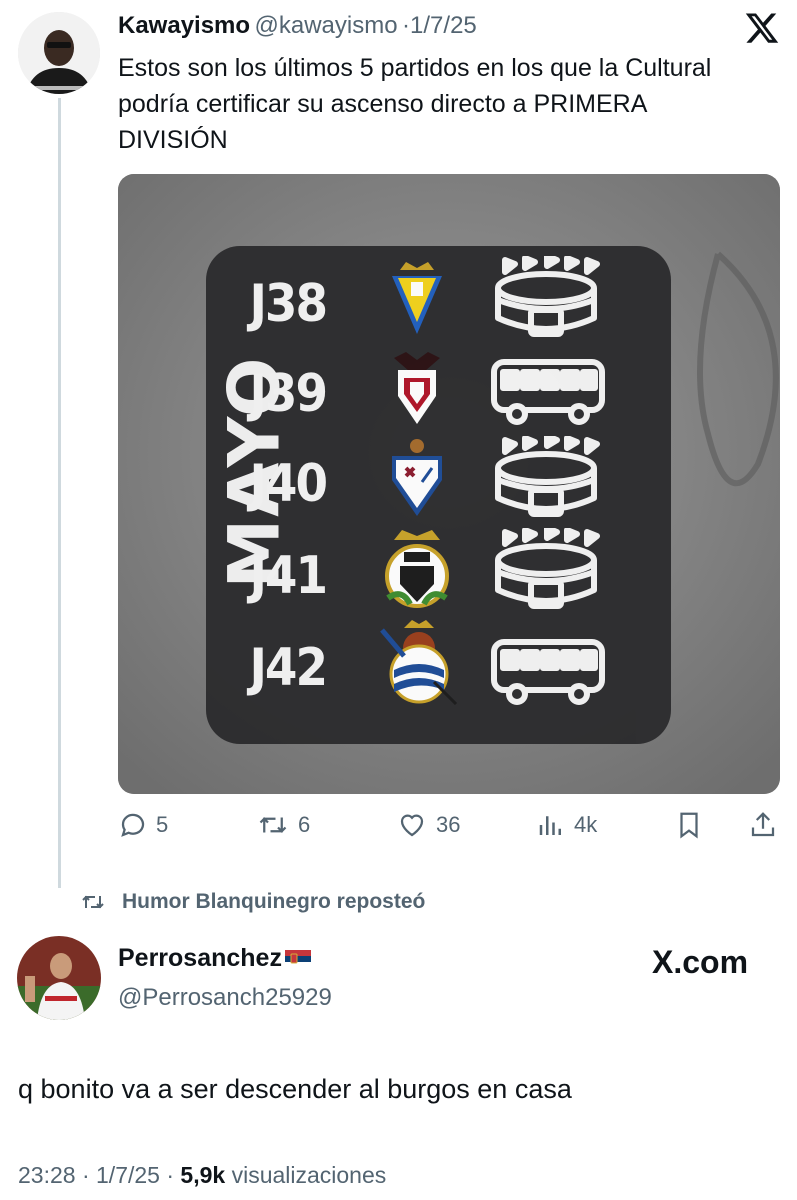 Image resolution: width=797 pixels, height=1200 pixels. I want to click on share-icon, so click(763, 824).